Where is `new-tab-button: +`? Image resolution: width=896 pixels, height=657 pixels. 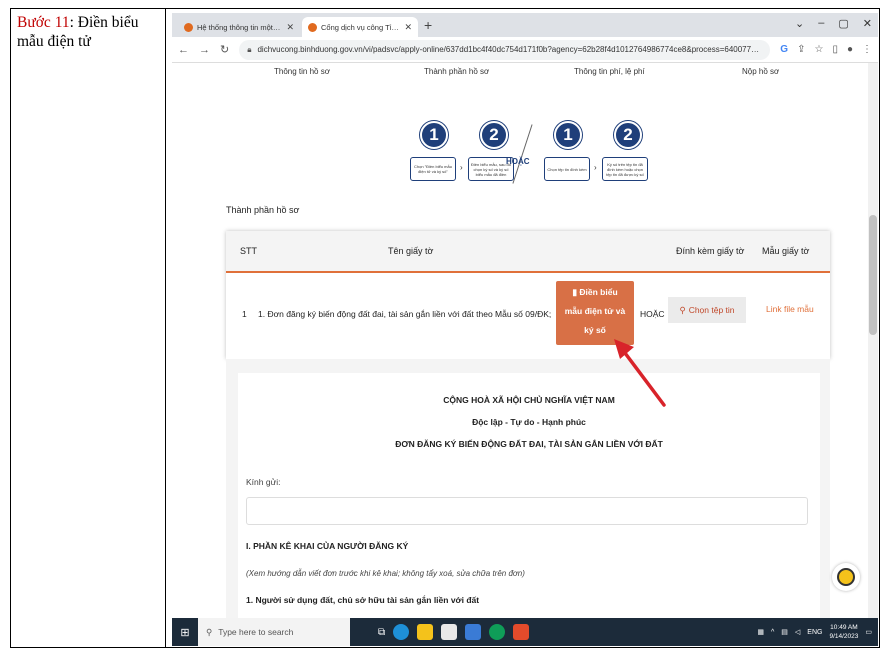
new-tab-button: + is located at coordinates (428, 25).